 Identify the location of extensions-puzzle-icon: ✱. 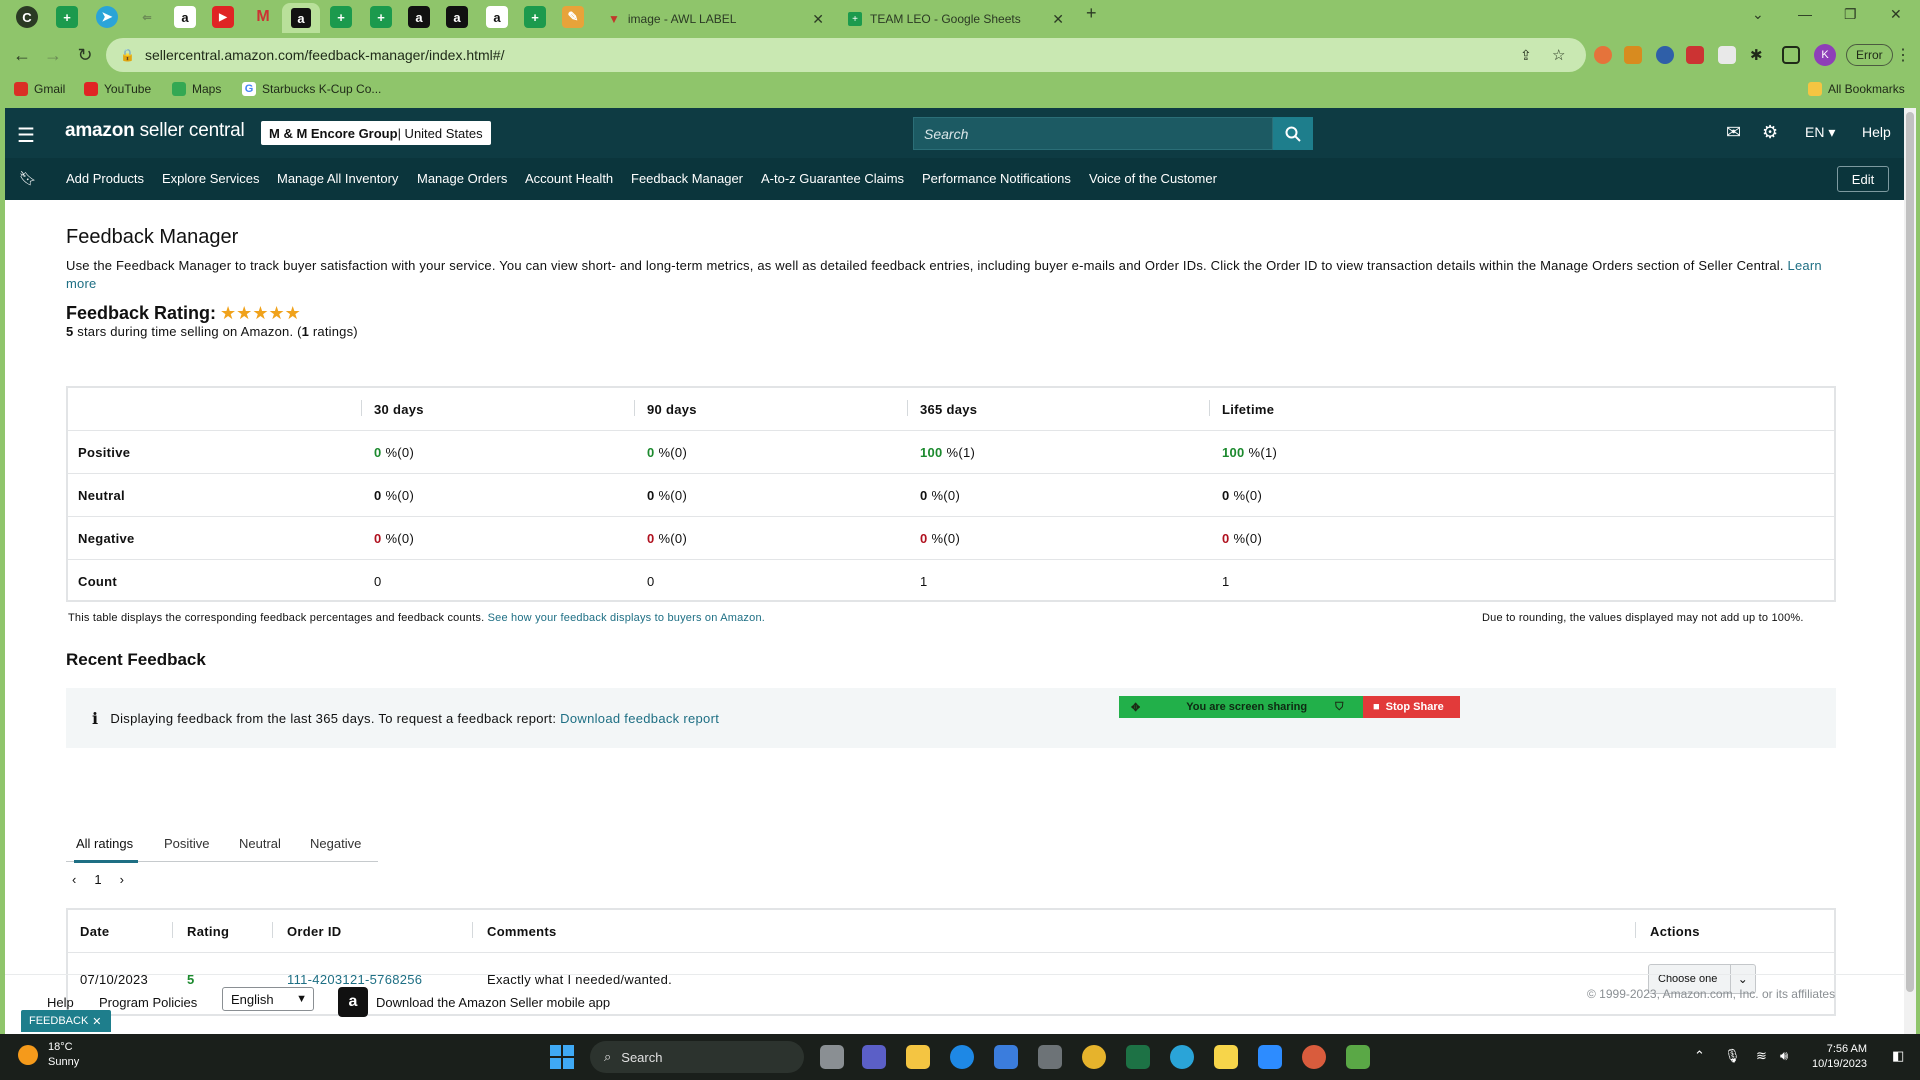
(1759, 55).